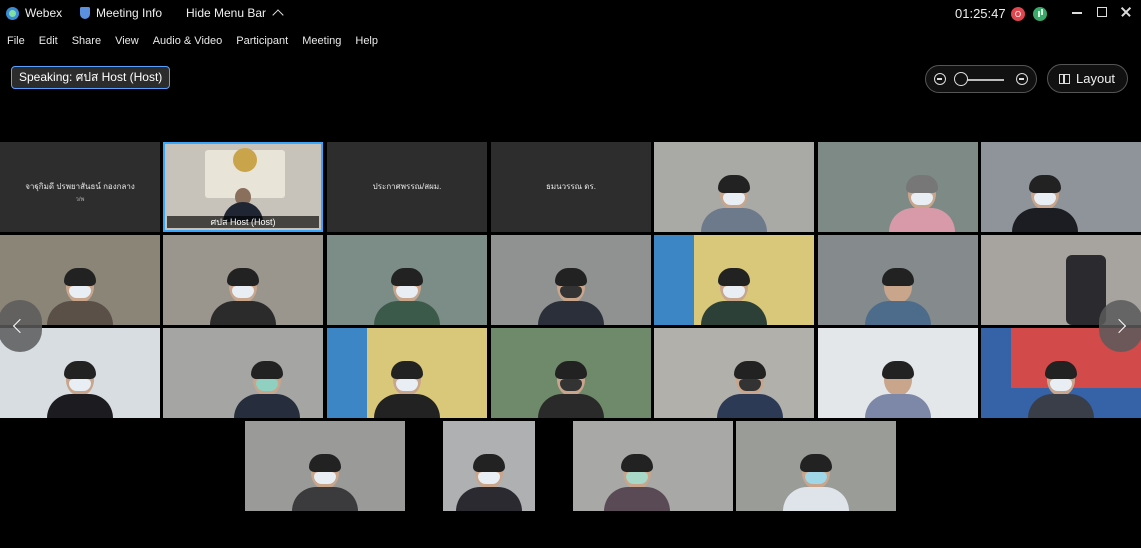 The width and height of the screenshot is (1141, 548). Describe the element at coordinates (1018, 14) in the screenshot. I see `recording-badge-icon: O` at that location.